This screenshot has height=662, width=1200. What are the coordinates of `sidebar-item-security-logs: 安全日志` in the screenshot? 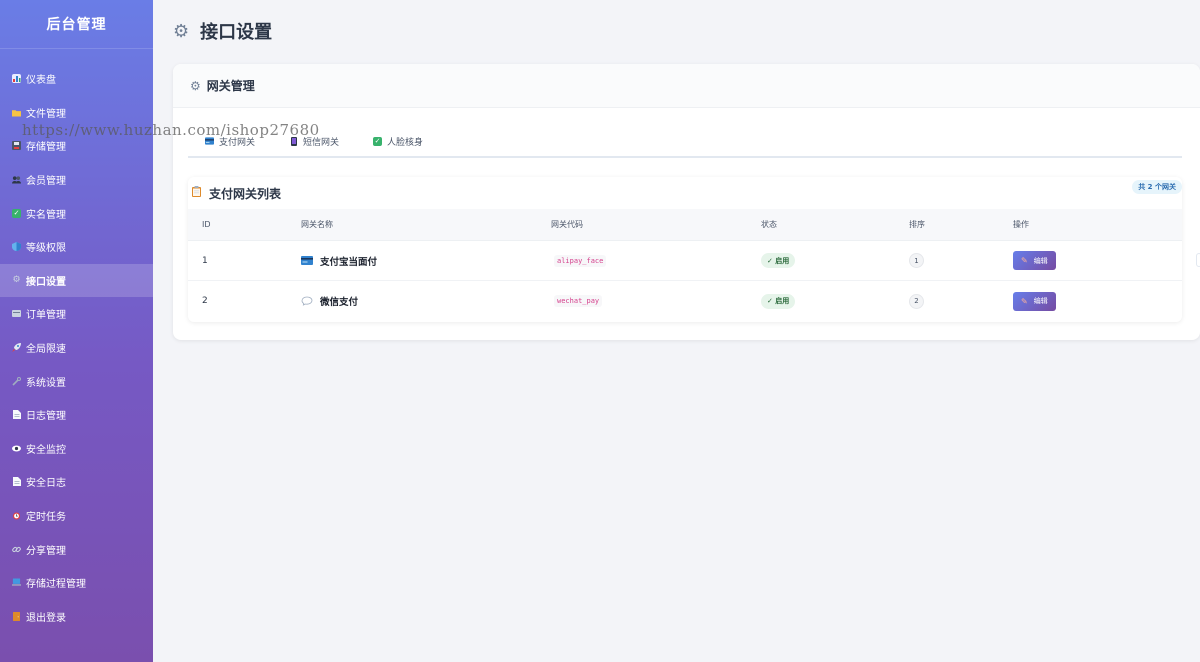 It's located at (76, 482).